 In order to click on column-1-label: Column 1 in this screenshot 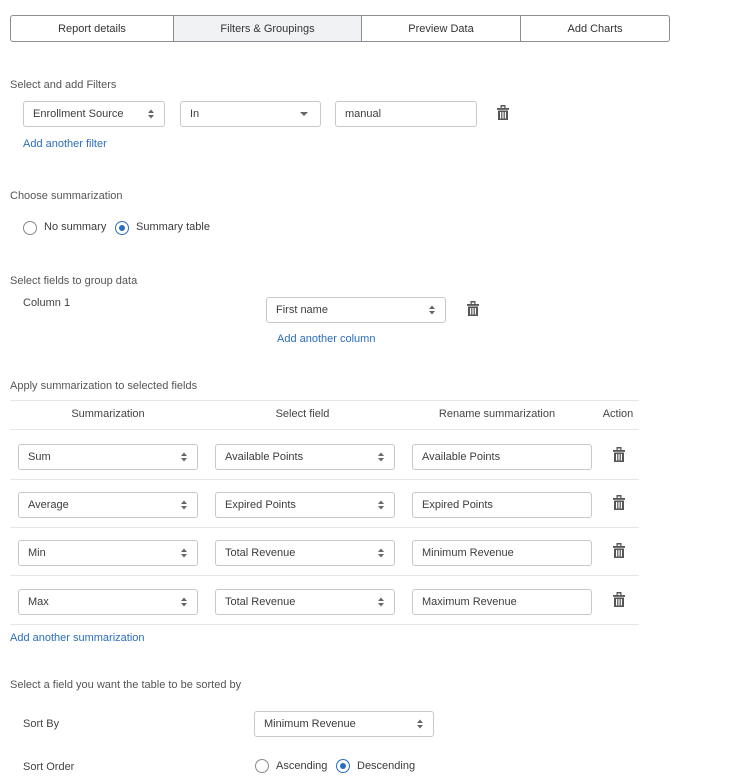, I will do `click(47, 303)`.